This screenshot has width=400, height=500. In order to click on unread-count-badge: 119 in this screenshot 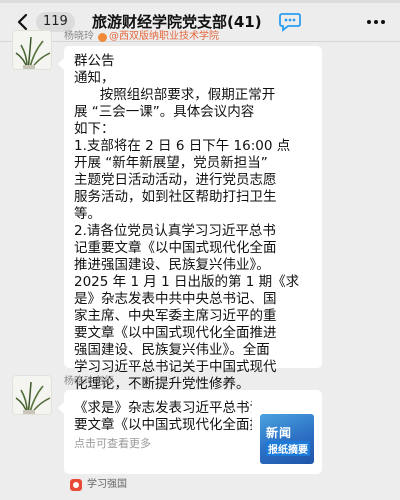, I will do `click(55, 22)`.